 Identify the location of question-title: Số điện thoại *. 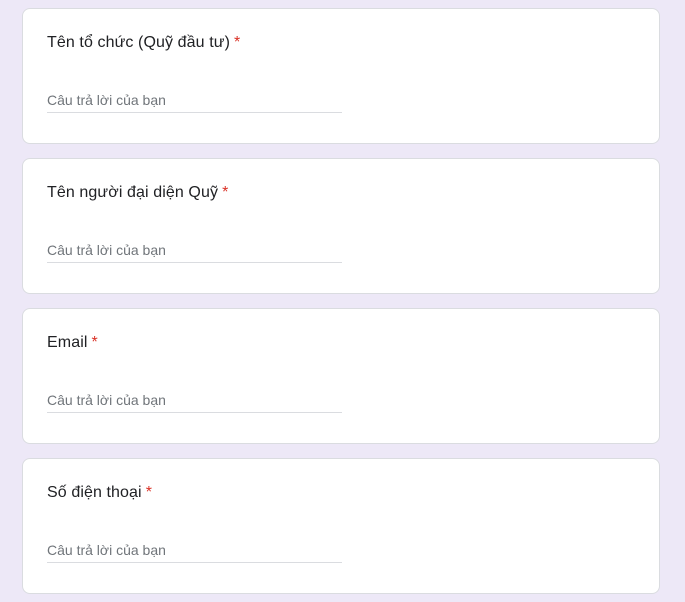
(99, 493).